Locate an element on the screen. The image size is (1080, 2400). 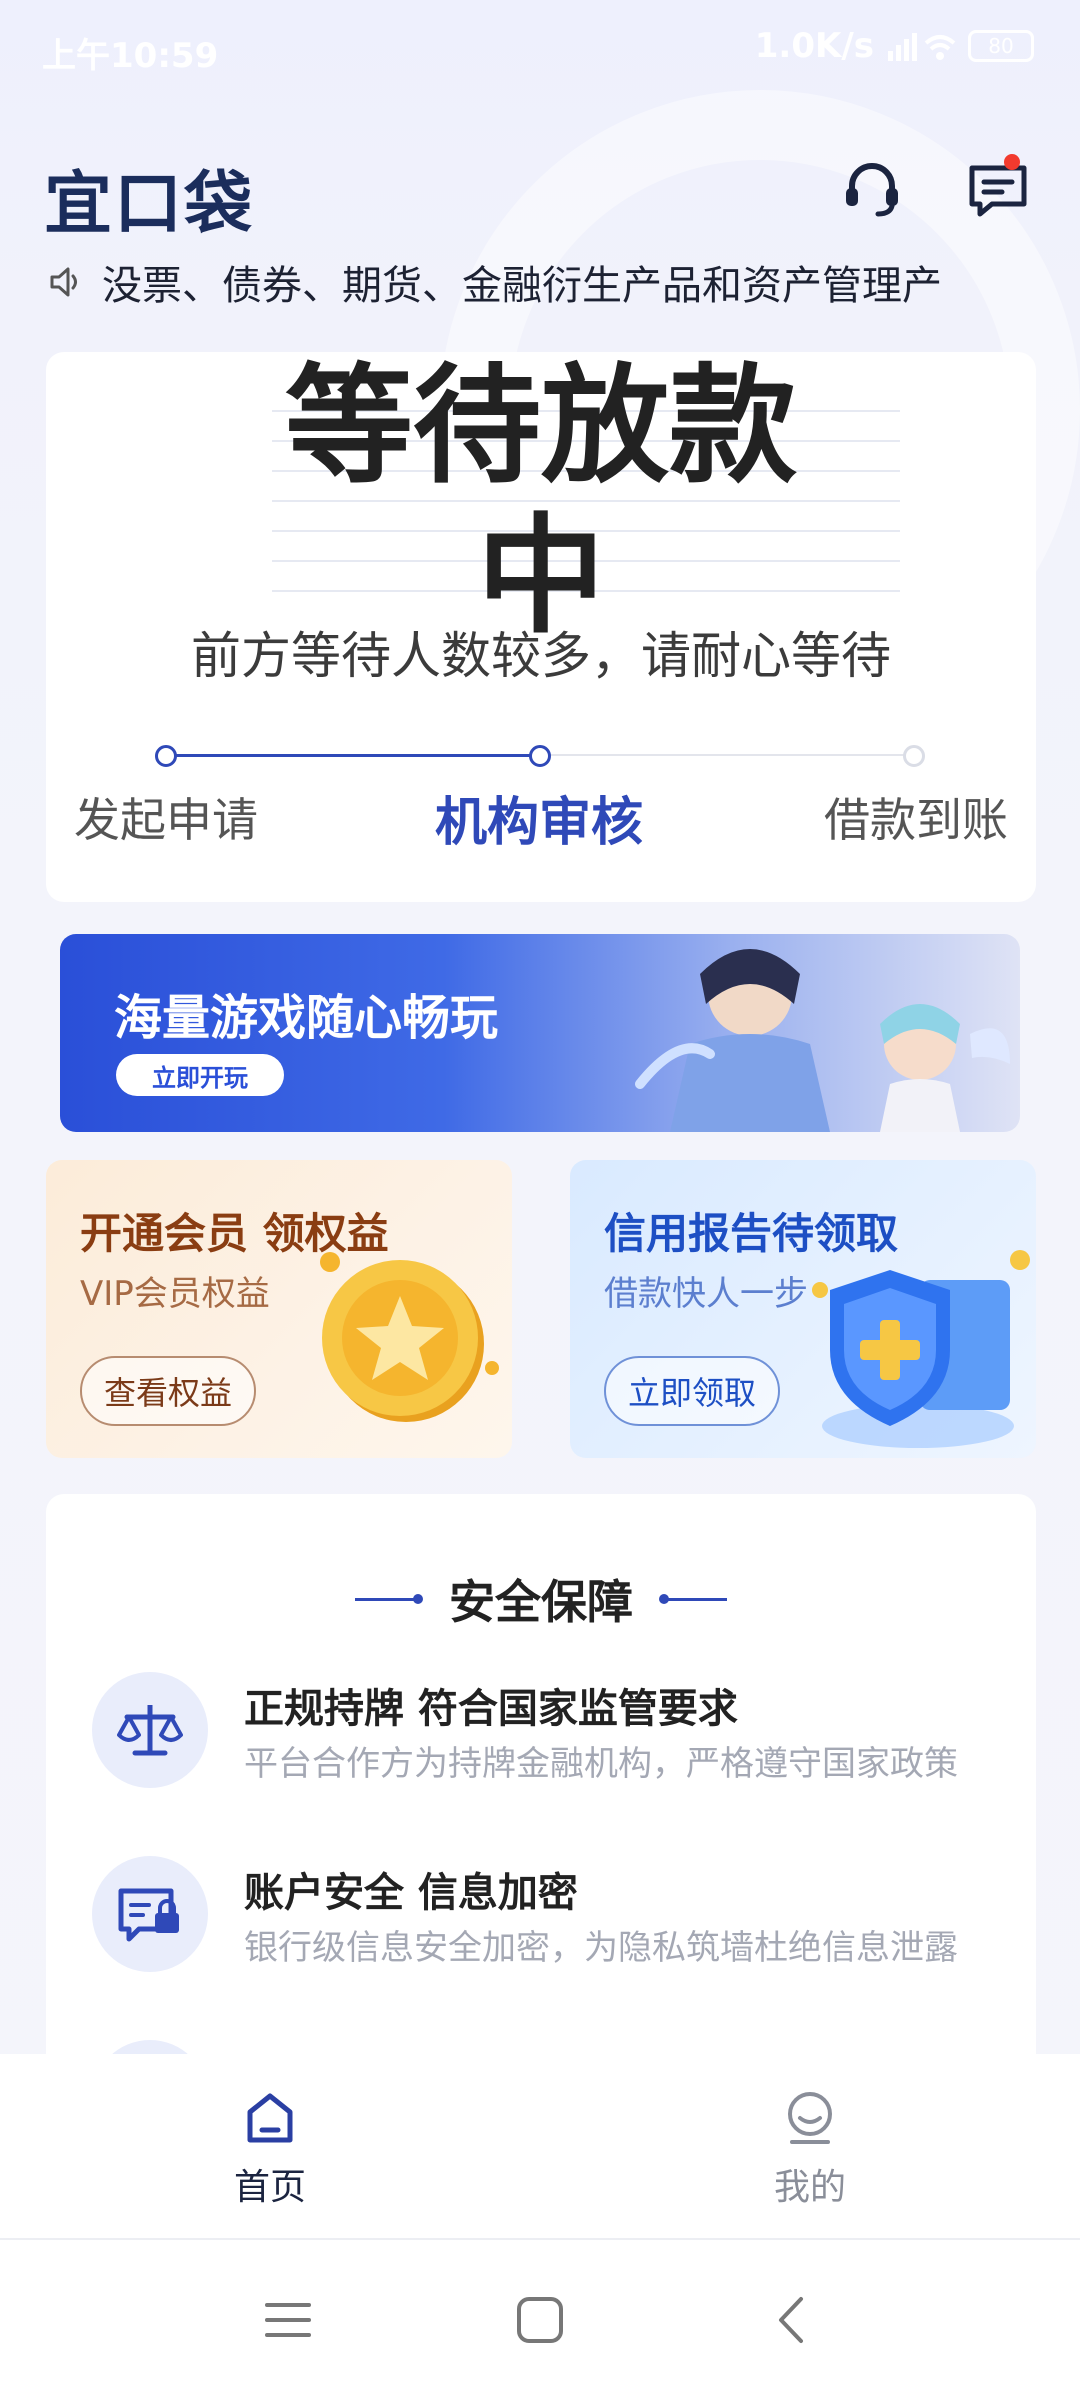
step-label-apply: 发起申请 is located at coordinates (166, 820).